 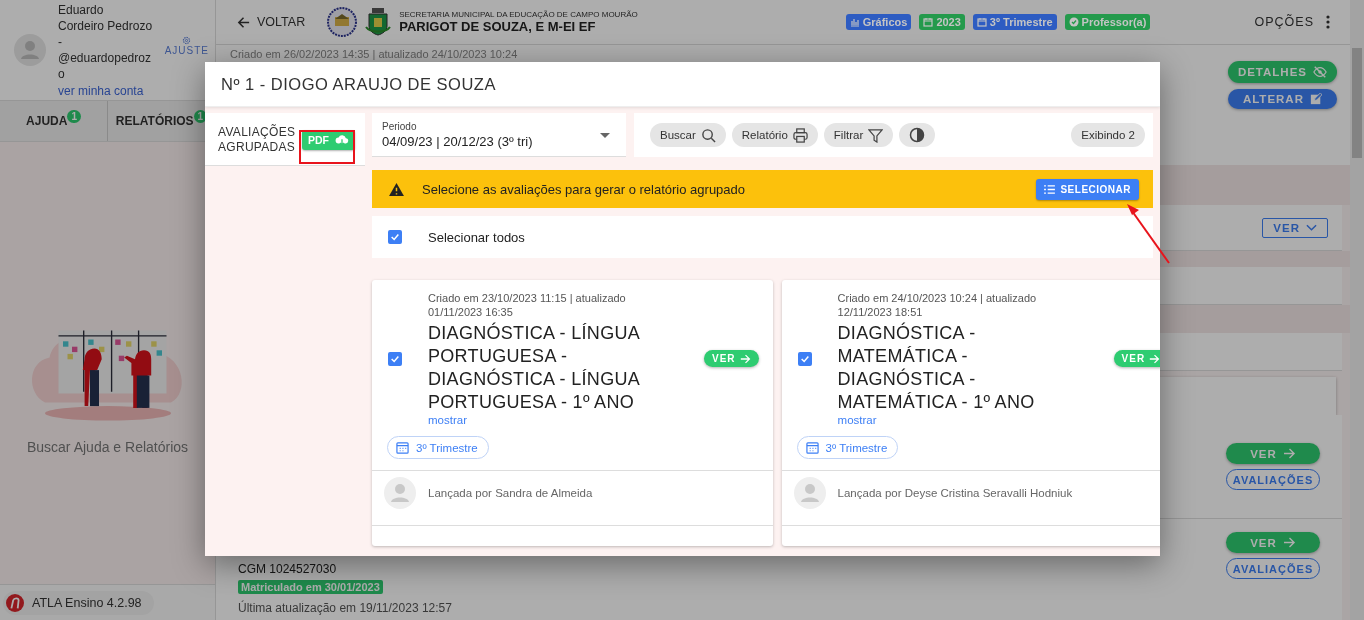 I want to click on highlight-frame, so click(x=327, y=147).